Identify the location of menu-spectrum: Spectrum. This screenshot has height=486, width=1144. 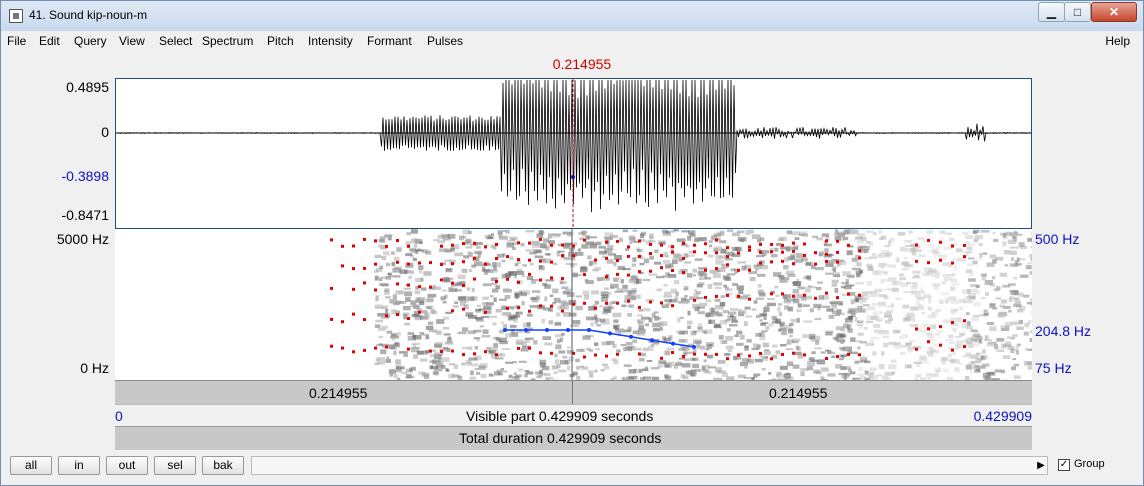
(227, 41).